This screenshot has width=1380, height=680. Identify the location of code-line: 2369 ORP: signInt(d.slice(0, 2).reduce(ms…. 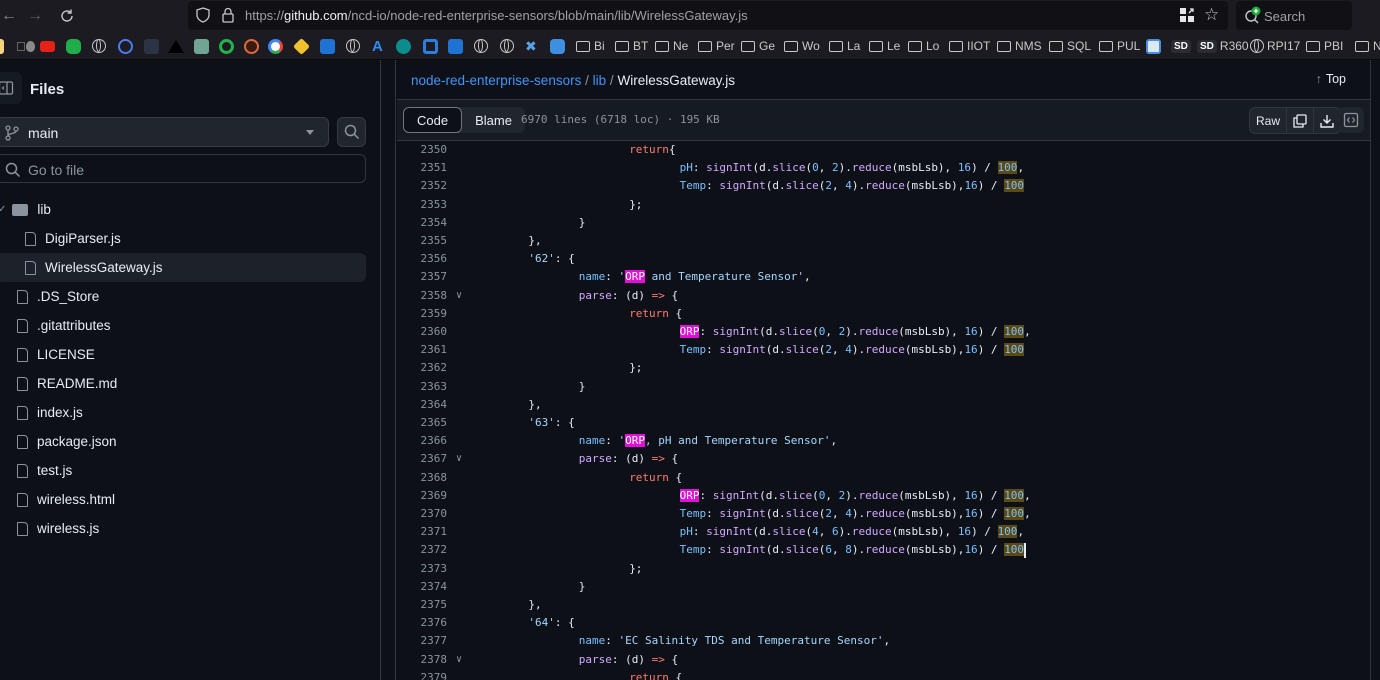
(883, 496).